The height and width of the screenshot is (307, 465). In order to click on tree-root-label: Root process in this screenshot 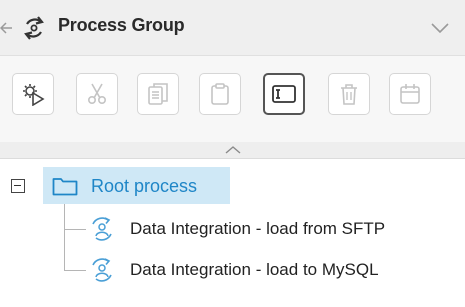, I will do `click(144, 186)`.